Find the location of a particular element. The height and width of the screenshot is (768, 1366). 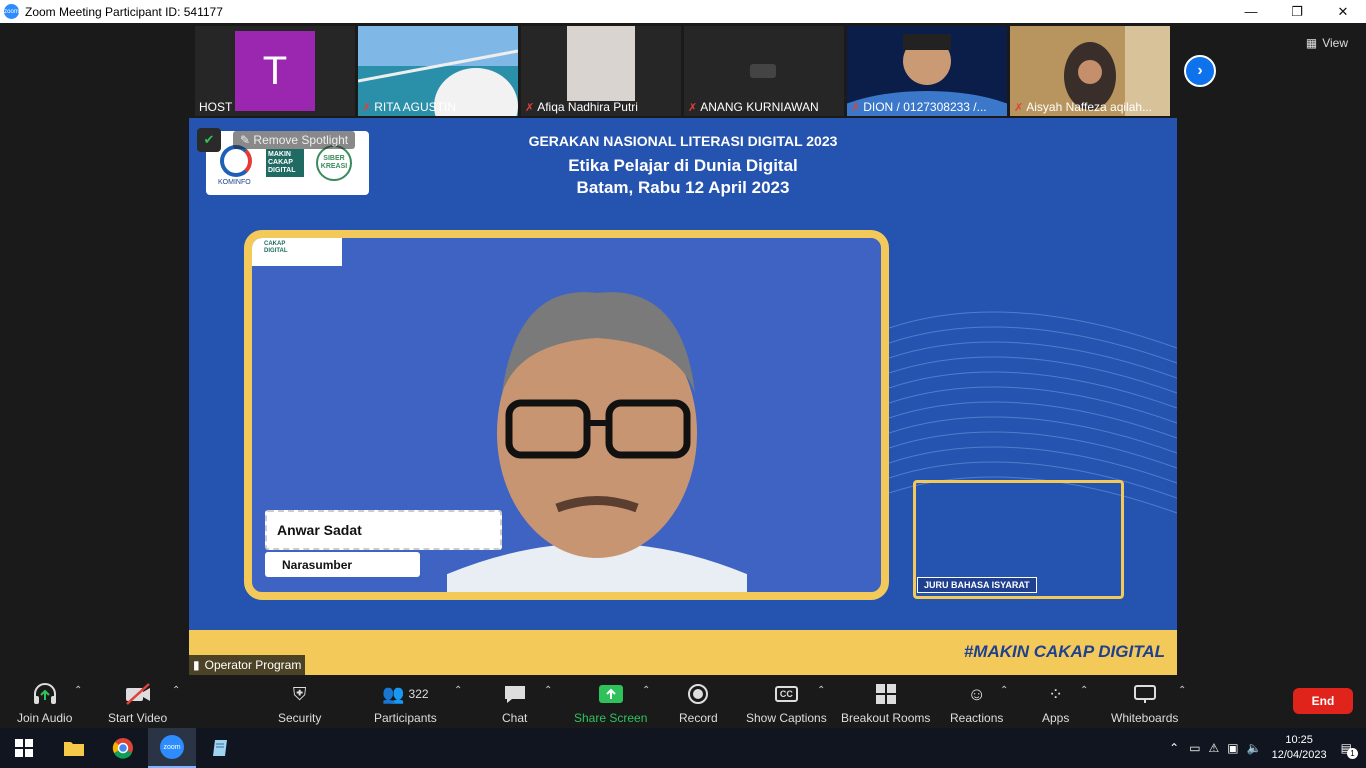

apps-options-caret: ⌃ is located at coordinates (1084, 690).